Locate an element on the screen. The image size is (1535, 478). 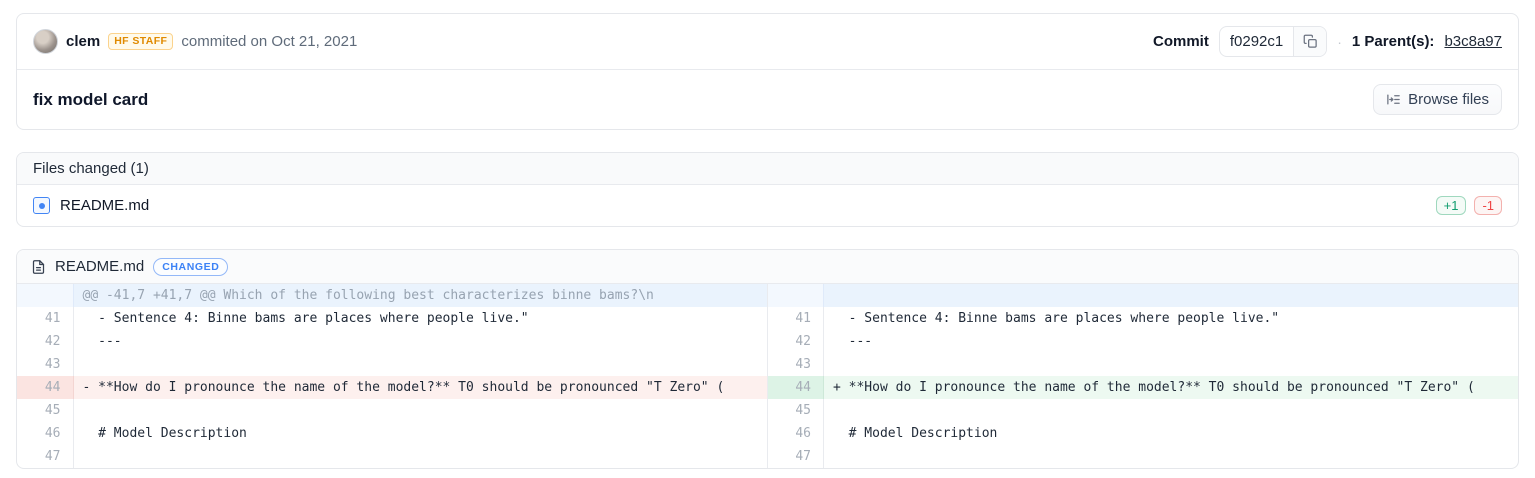
line-number-right: 46 is located at coordinates (795, 433).